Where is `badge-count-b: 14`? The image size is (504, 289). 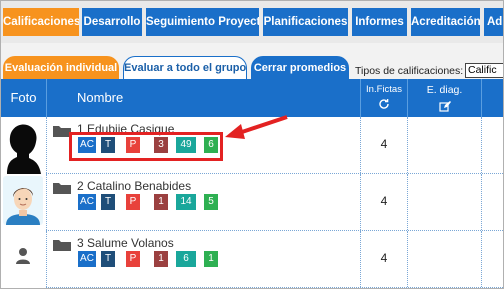
badge-count-b: 14 is located at coordinates (186, 202).